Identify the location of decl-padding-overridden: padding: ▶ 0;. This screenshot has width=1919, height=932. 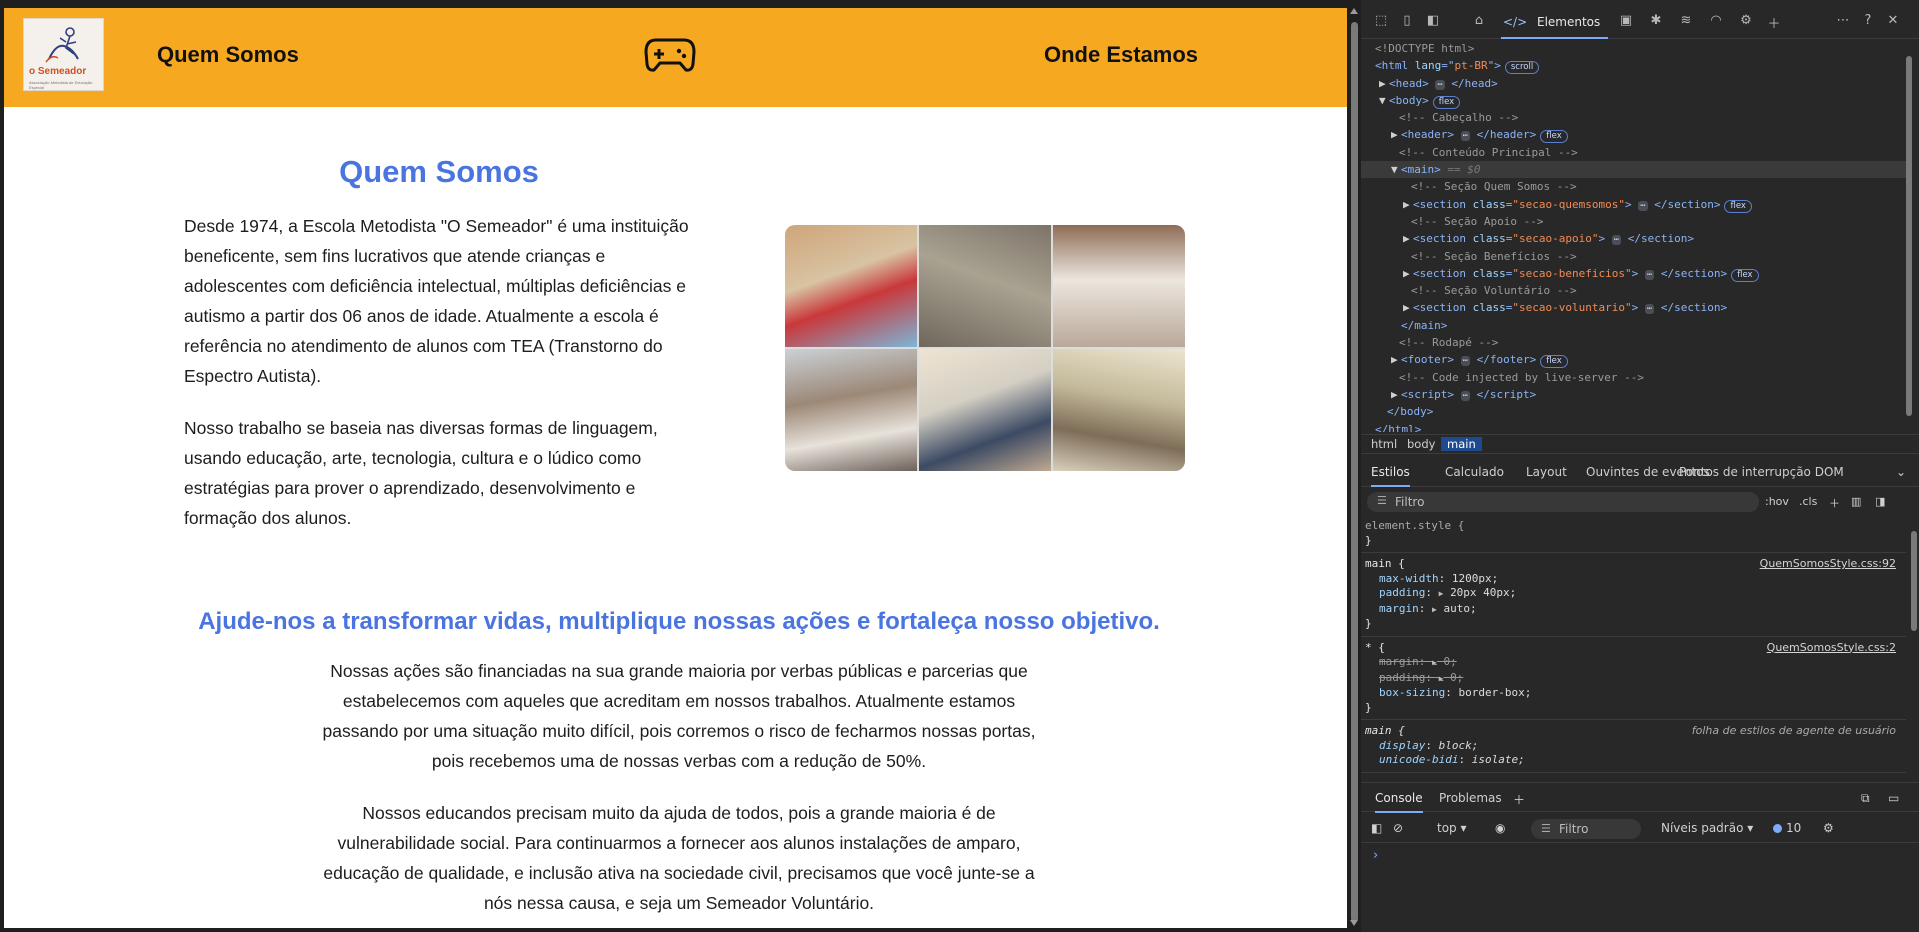
(1632, 679).